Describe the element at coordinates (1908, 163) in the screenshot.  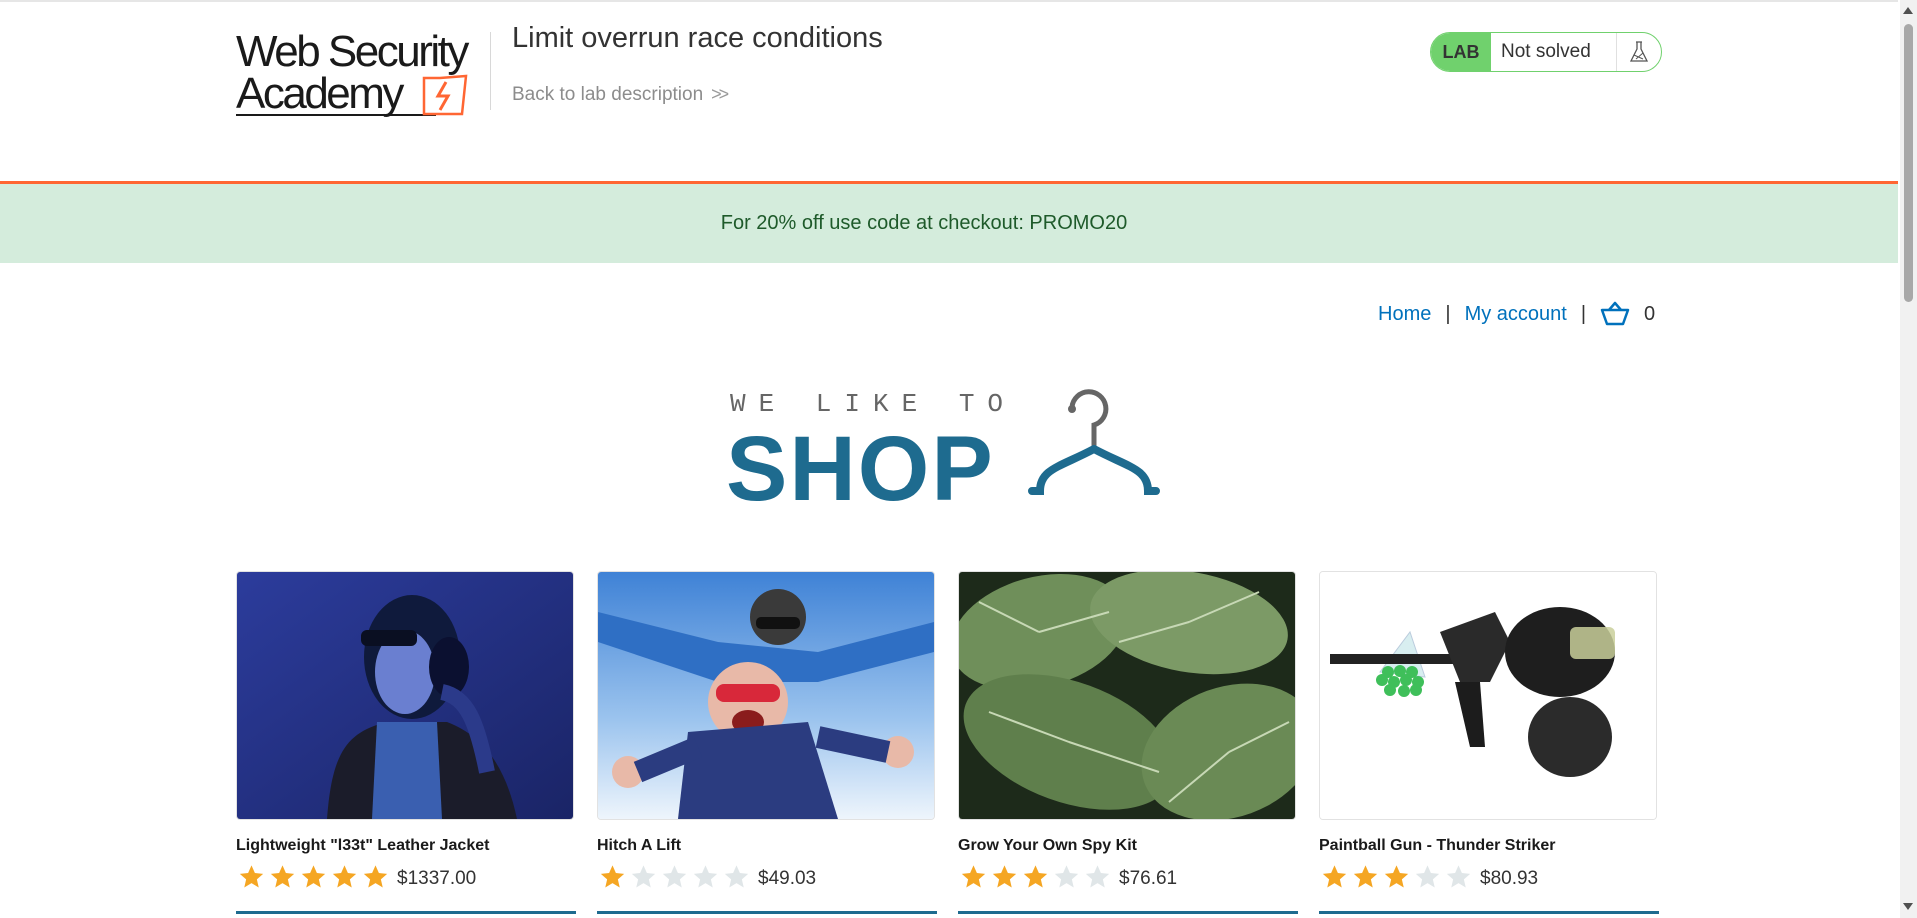
I see `scrollbar-thumb` at that location.